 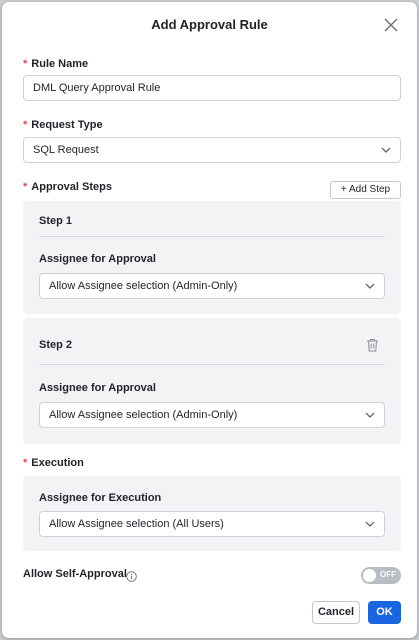 I want to click on assignee-execution-select: Allow Assignee selection (All Users), so click(x=212, y=524).